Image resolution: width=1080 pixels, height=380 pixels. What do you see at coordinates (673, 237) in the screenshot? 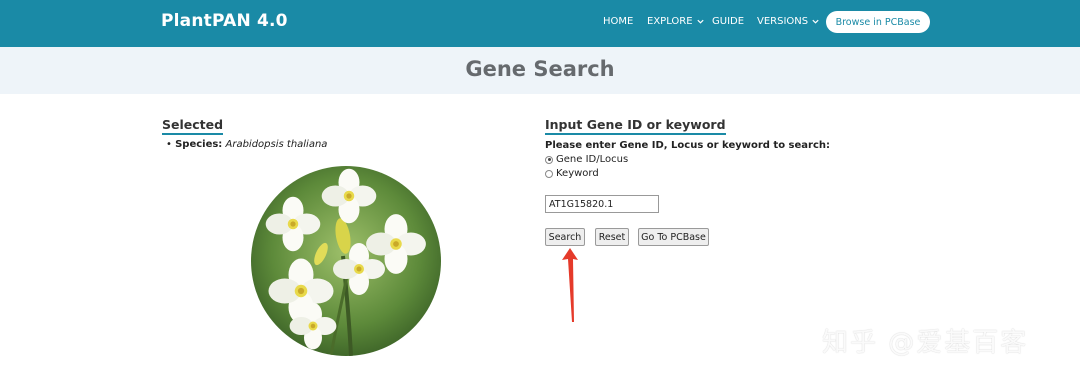
I see `go-to-pcbase-button: Go To PCBase` at bounding box center [673, 237].